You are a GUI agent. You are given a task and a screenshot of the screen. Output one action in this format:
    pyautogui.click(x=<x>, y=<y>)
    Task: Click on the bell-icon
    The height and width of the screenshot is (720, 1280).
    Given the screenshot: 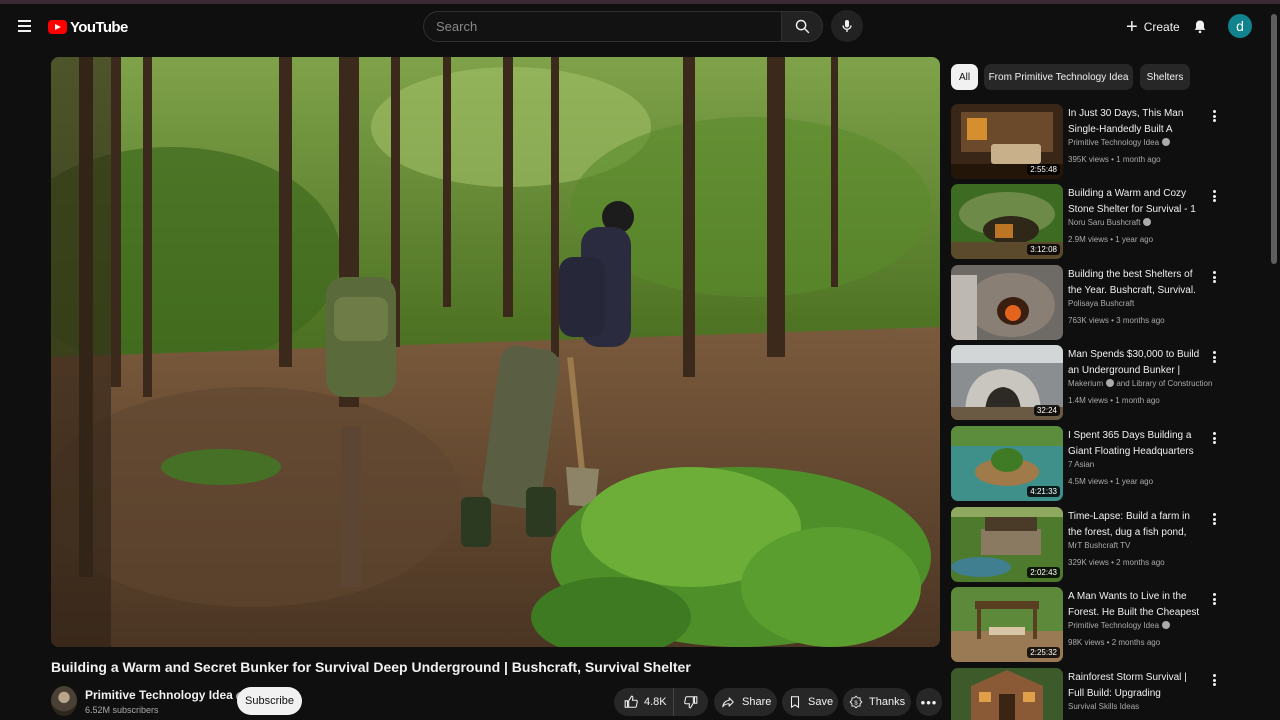 What is the action you would take?
    pyautogui.click(x=1200, y=26)
    